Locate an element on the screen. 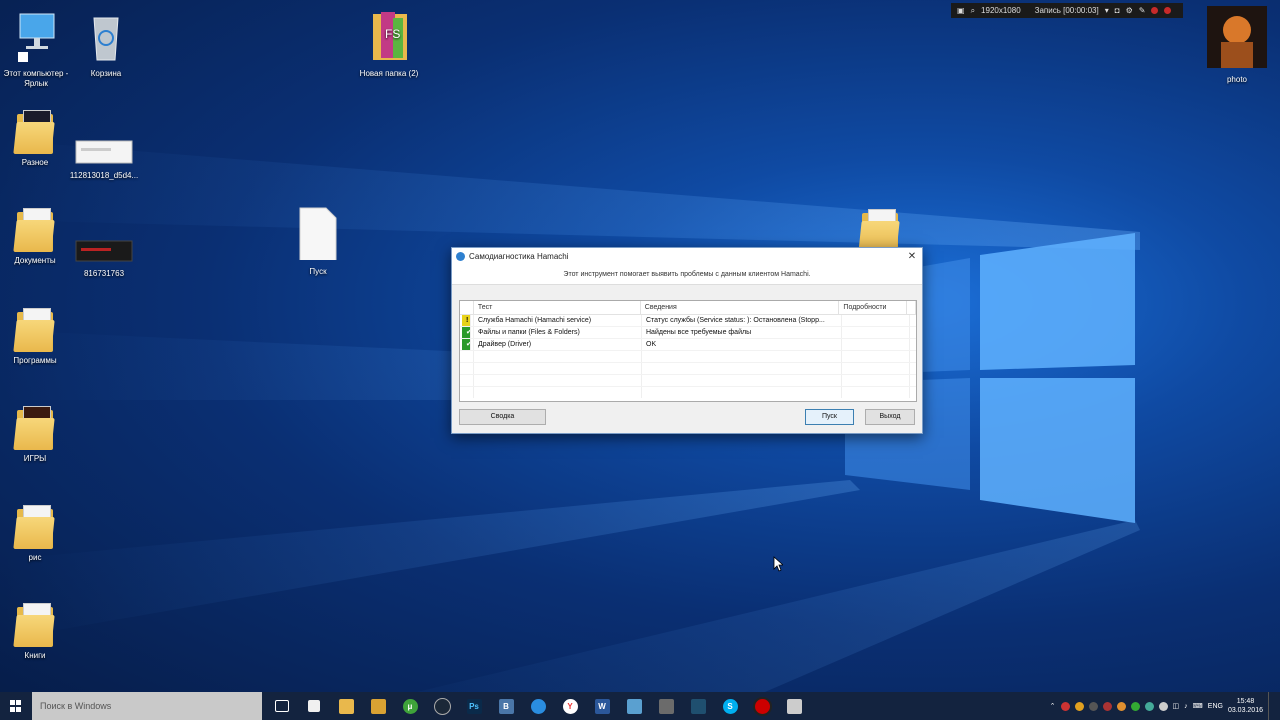  exit-button: Выход is located at coordinates (890, 417).